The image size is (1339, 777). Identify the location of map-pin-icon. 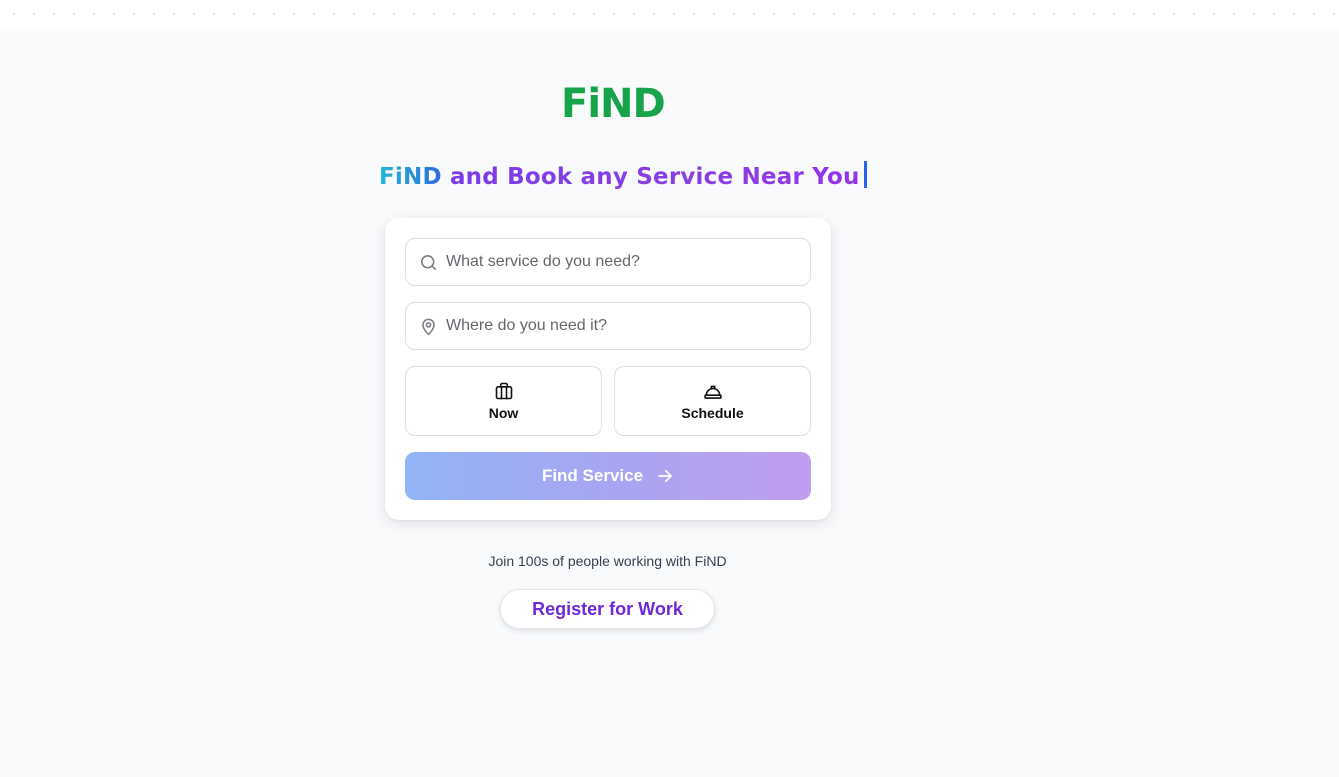
(428, 326).